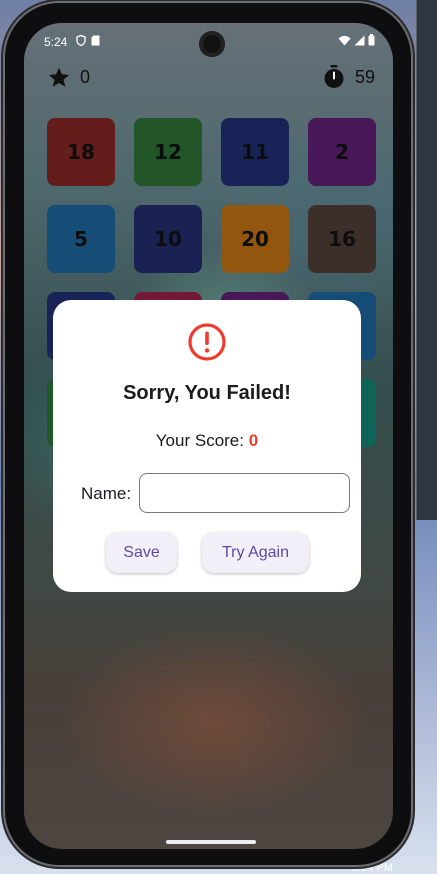 Image resolution: width=437 pixels, height=874 pixels. I want to click on name-label: Name:, so click(106, 493).